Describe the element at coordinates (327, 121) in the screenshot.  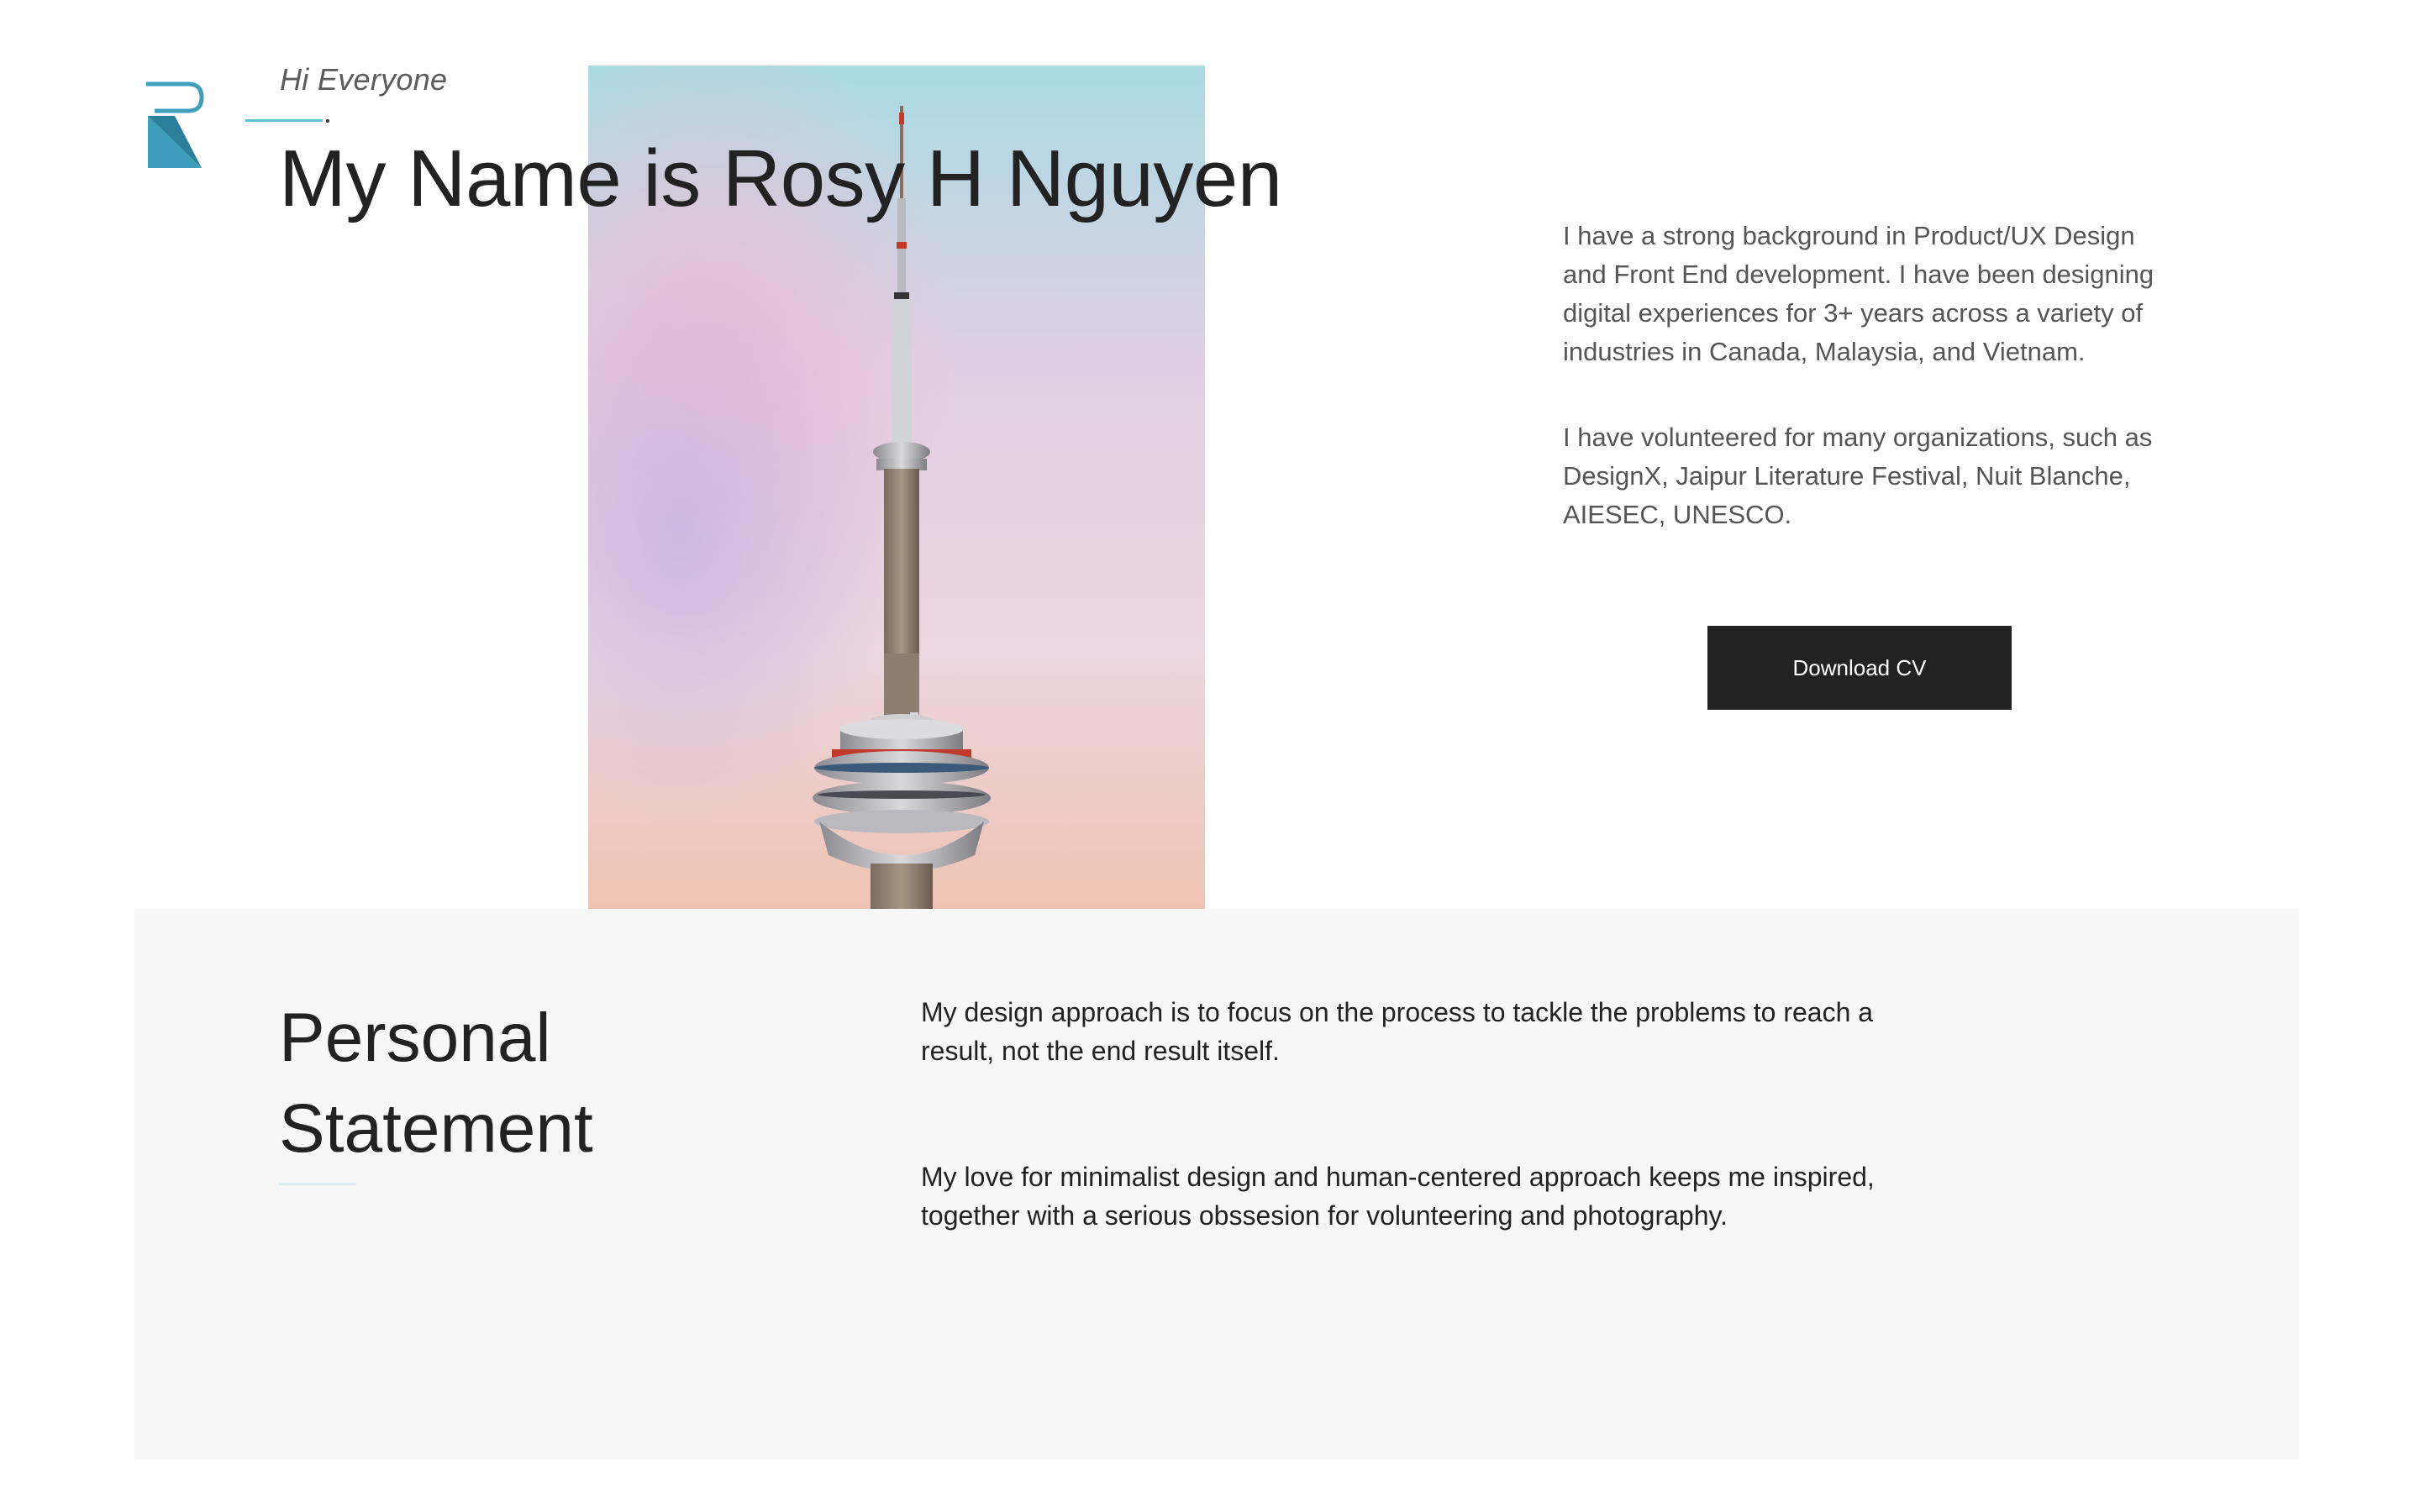
I see `accent-dot` at that location.